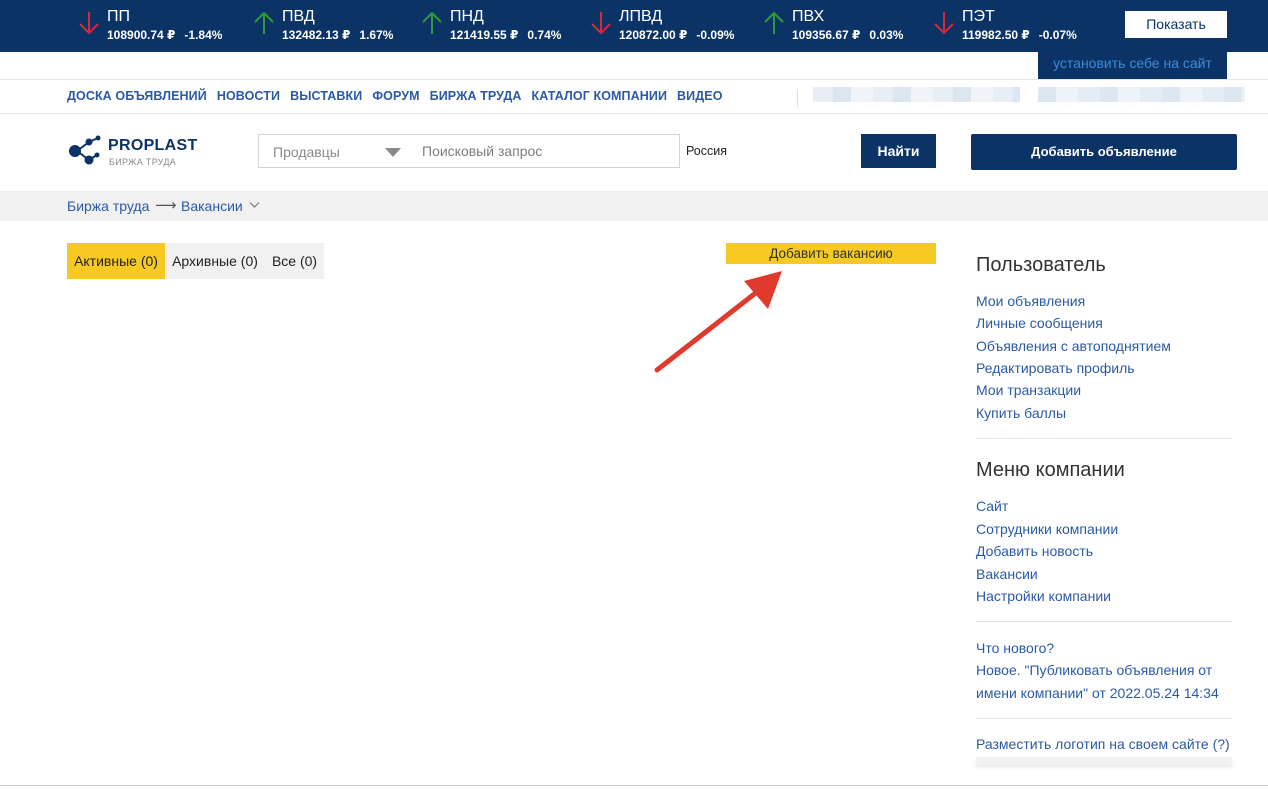  What do you see at coordinates (1030, 301) in the screenshot?
I see `link-my-ads: Мои объявления` at bounding box center [1030, 301].